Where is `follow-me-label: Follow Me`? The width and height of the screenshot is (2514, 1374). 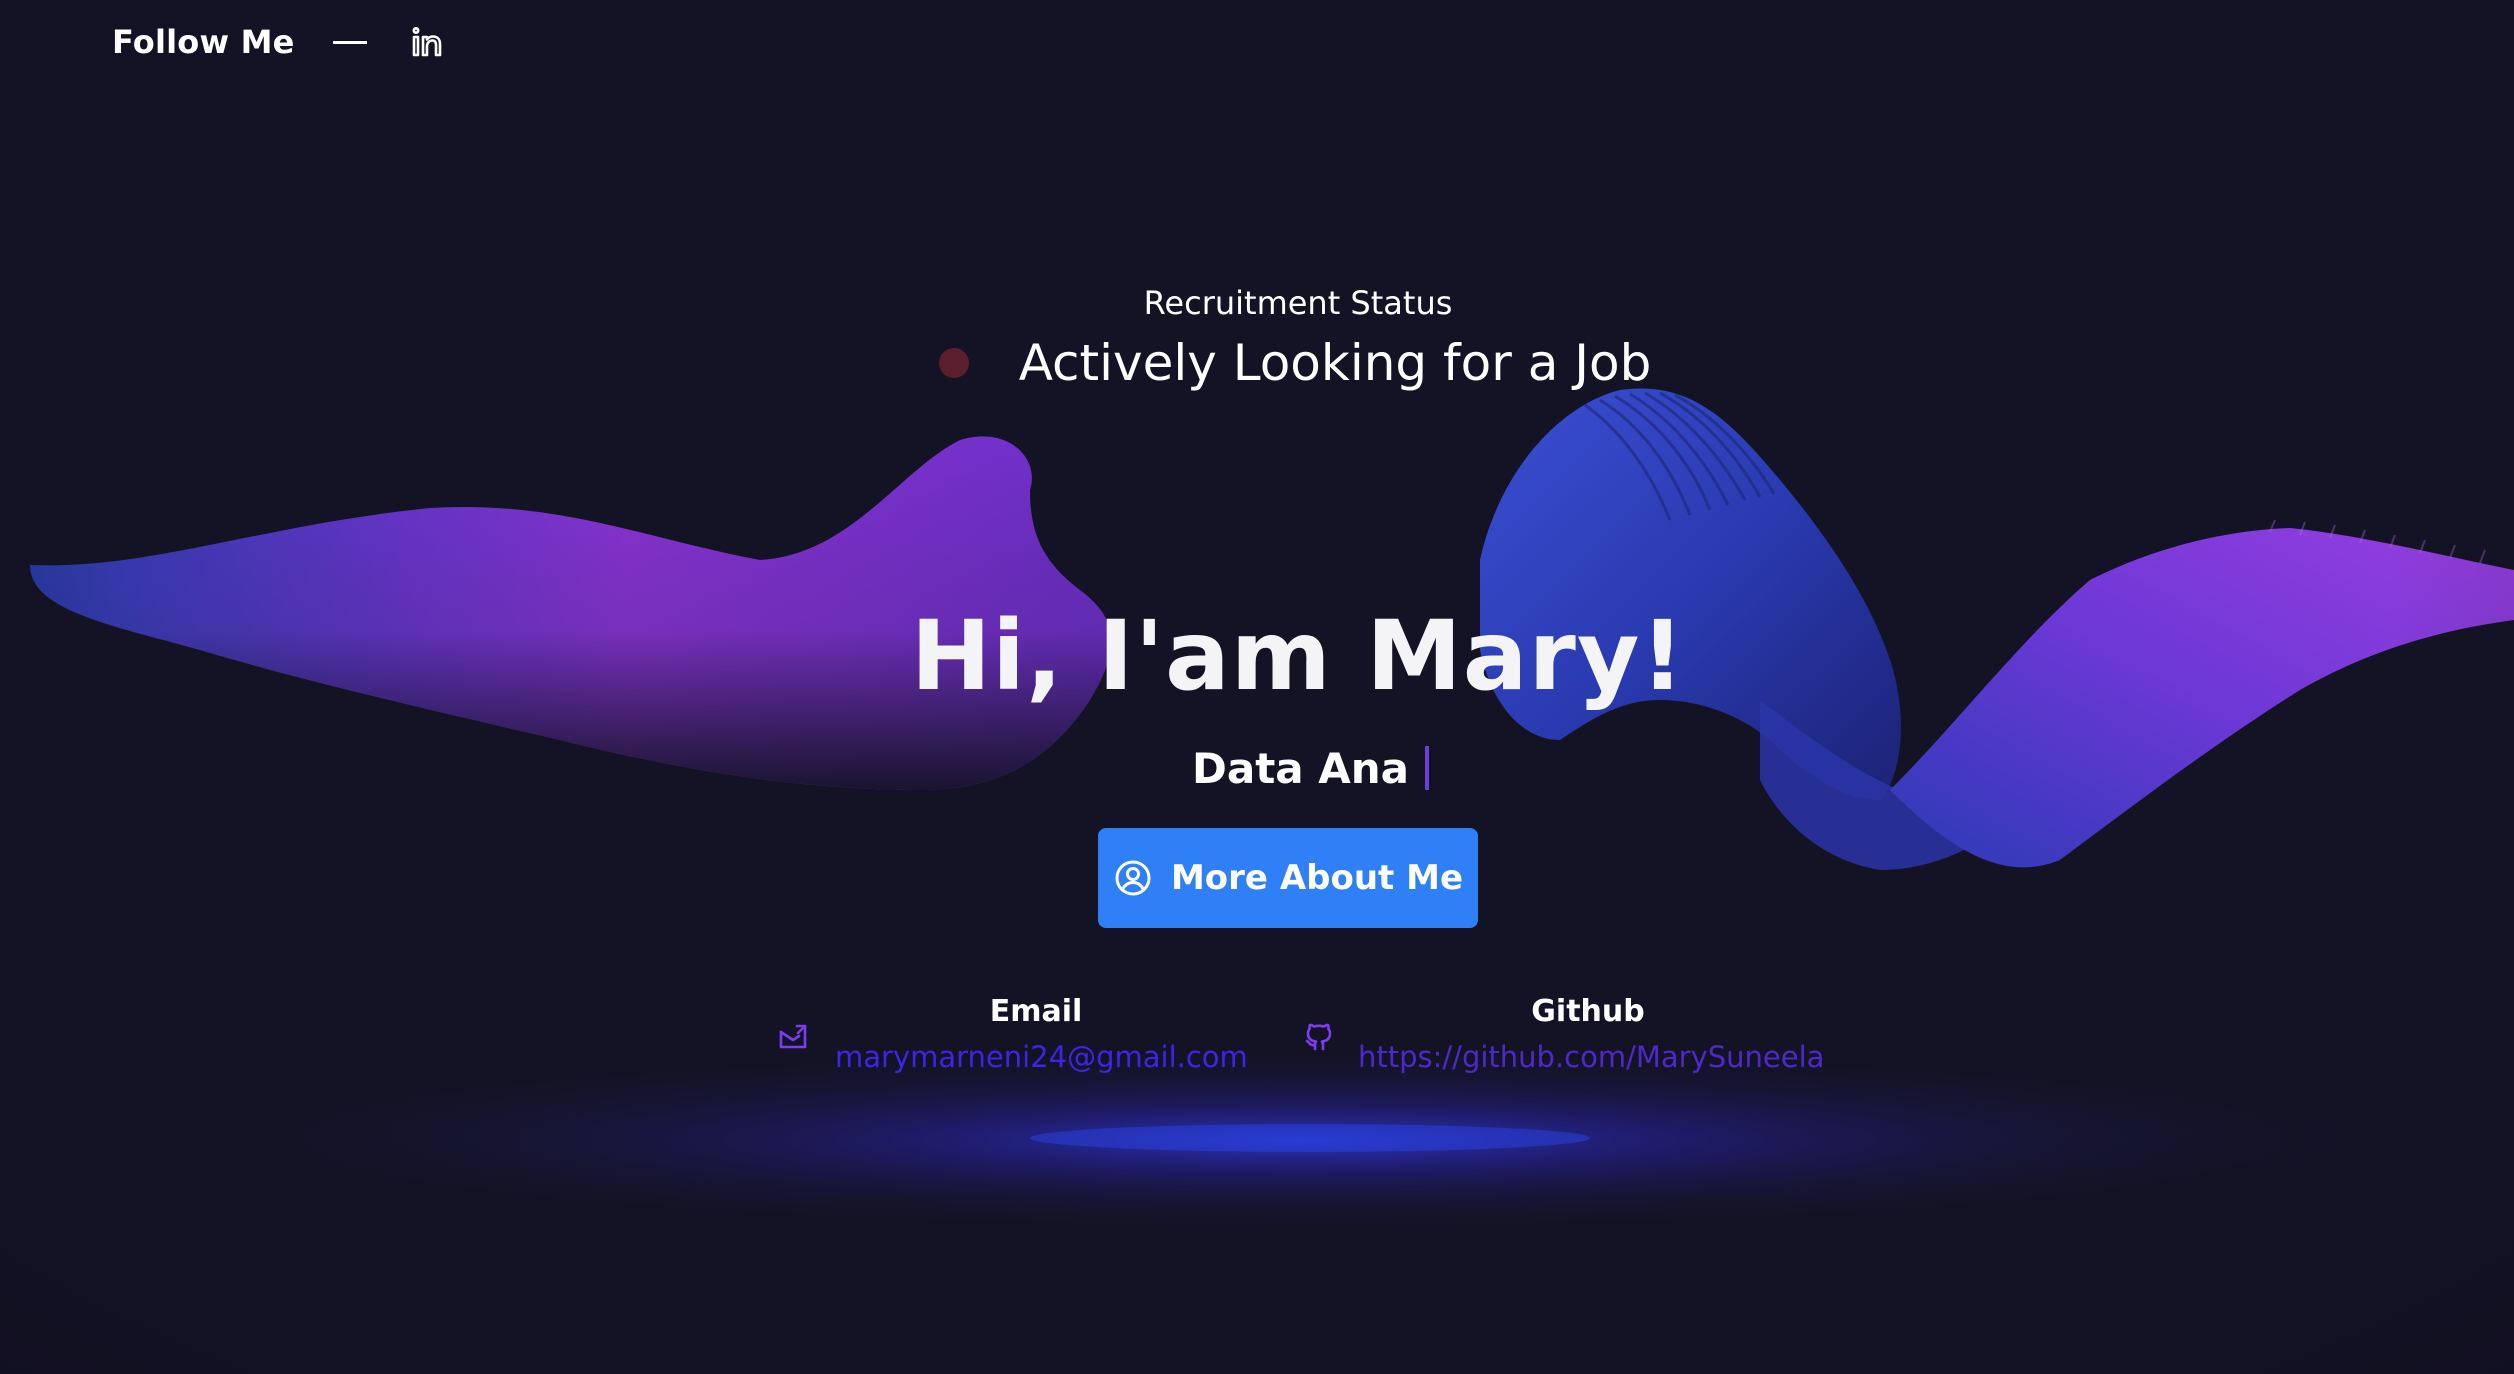 follow-me-label: Follow Me is located at coordinates (203, 42).